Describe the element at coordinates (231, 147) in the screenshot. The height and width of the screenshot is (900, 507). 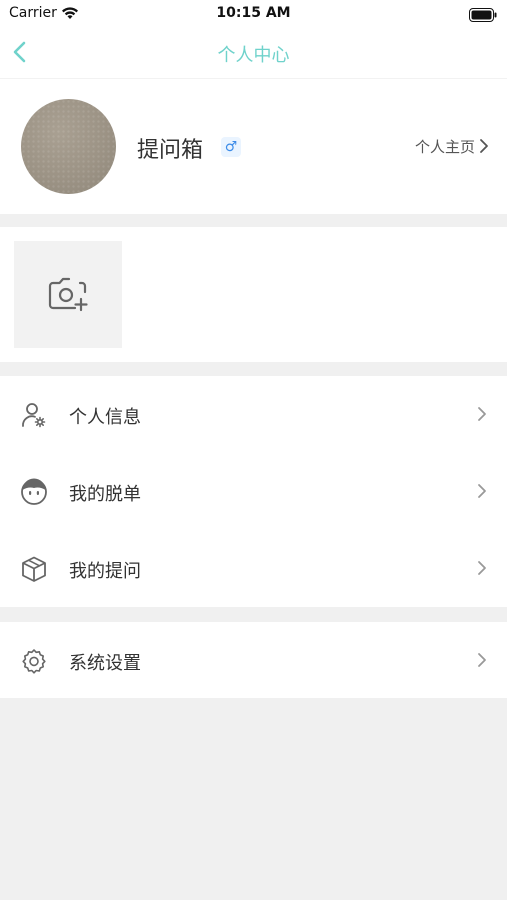
I see `male-gender-icon: ♂` at that location.